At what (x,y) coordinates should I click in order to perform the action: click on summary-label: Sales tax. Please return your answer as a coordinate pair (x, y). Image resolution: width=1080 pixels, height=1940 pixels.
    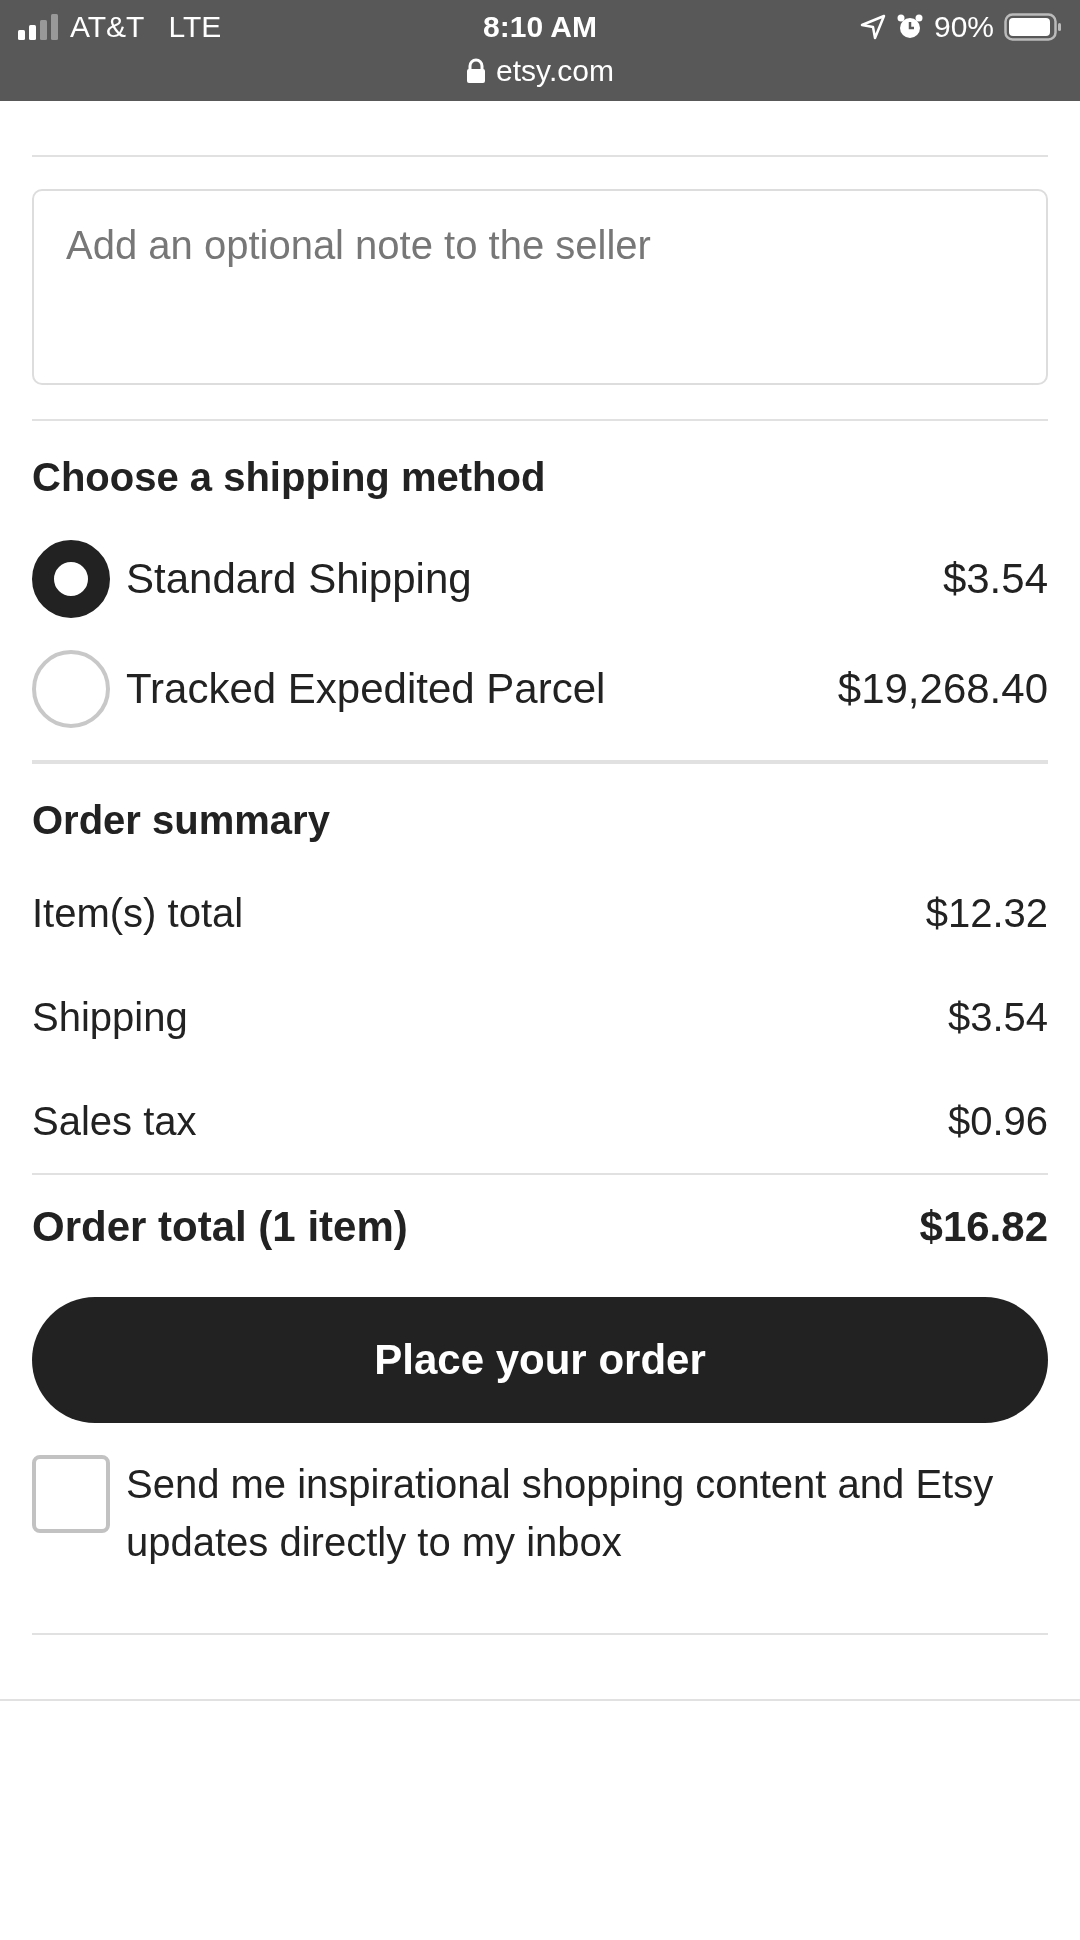
    Looking at the image, I should click on (114, 1121).